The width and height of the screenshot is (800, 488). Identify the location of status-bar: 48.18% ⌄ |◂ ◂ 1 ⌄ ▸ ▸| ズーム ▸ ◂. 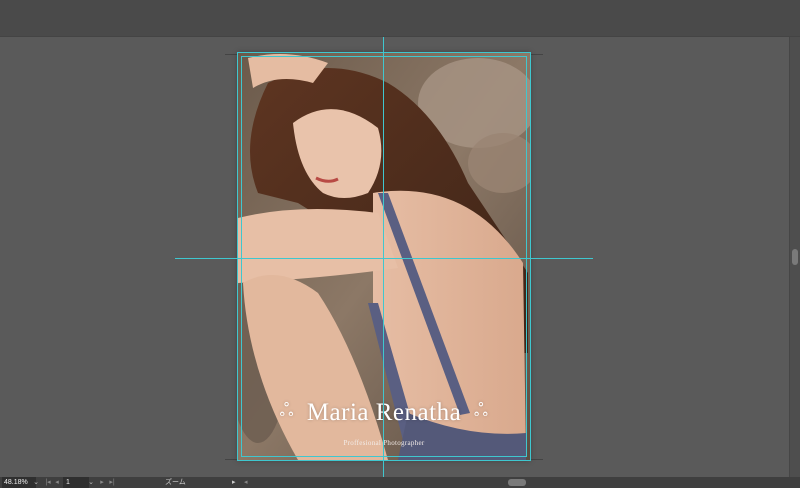
(400, 482).